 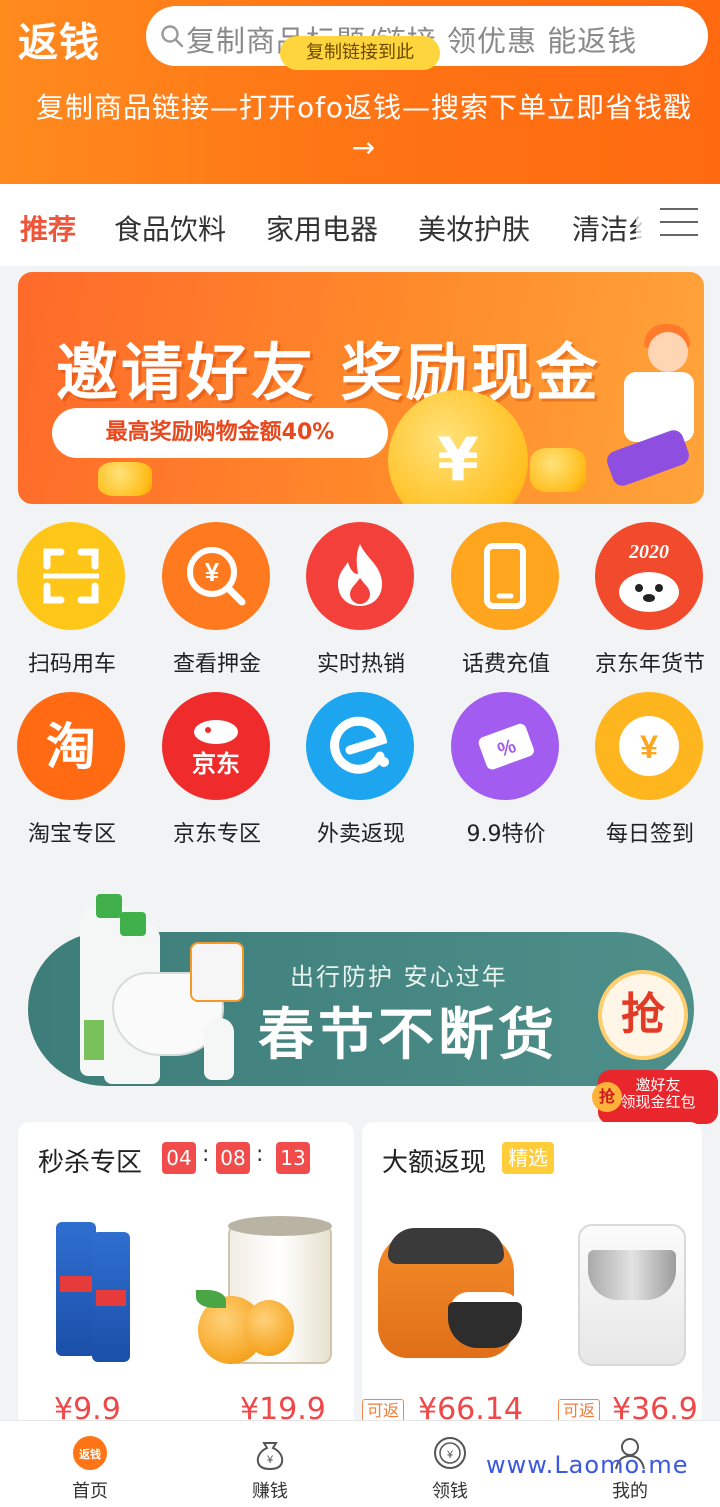 I want to click on timer-hours: 04, so click(x=179, y=1158).